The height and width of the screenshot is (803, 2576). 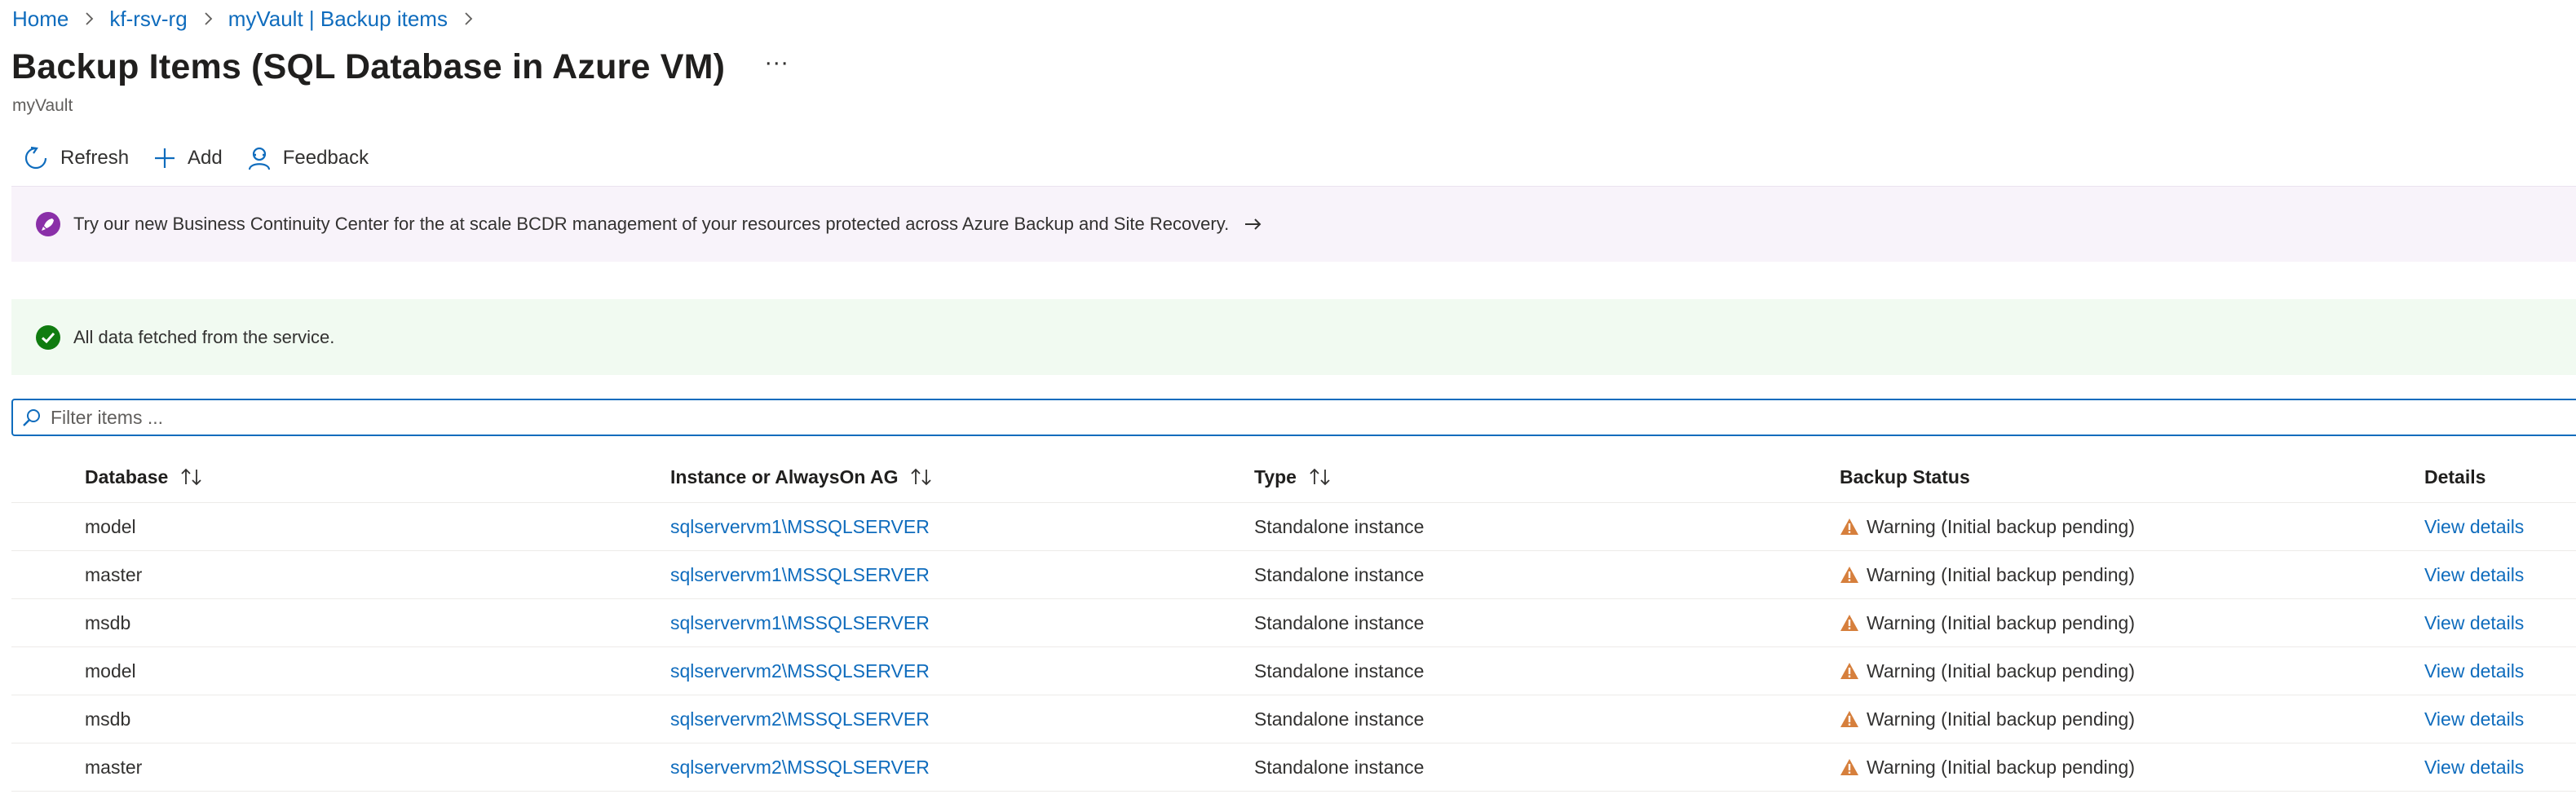 I want to click on add-button: Add, so click(x=188, y=158).